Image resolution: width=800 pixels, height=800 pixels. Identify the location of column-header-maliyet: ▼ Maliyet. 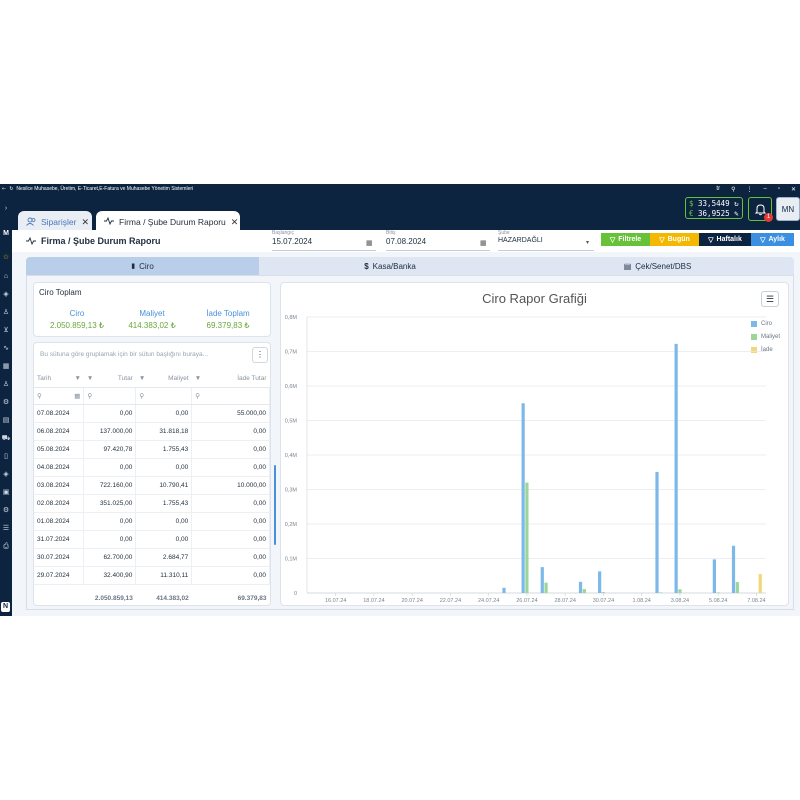
(163, 379).